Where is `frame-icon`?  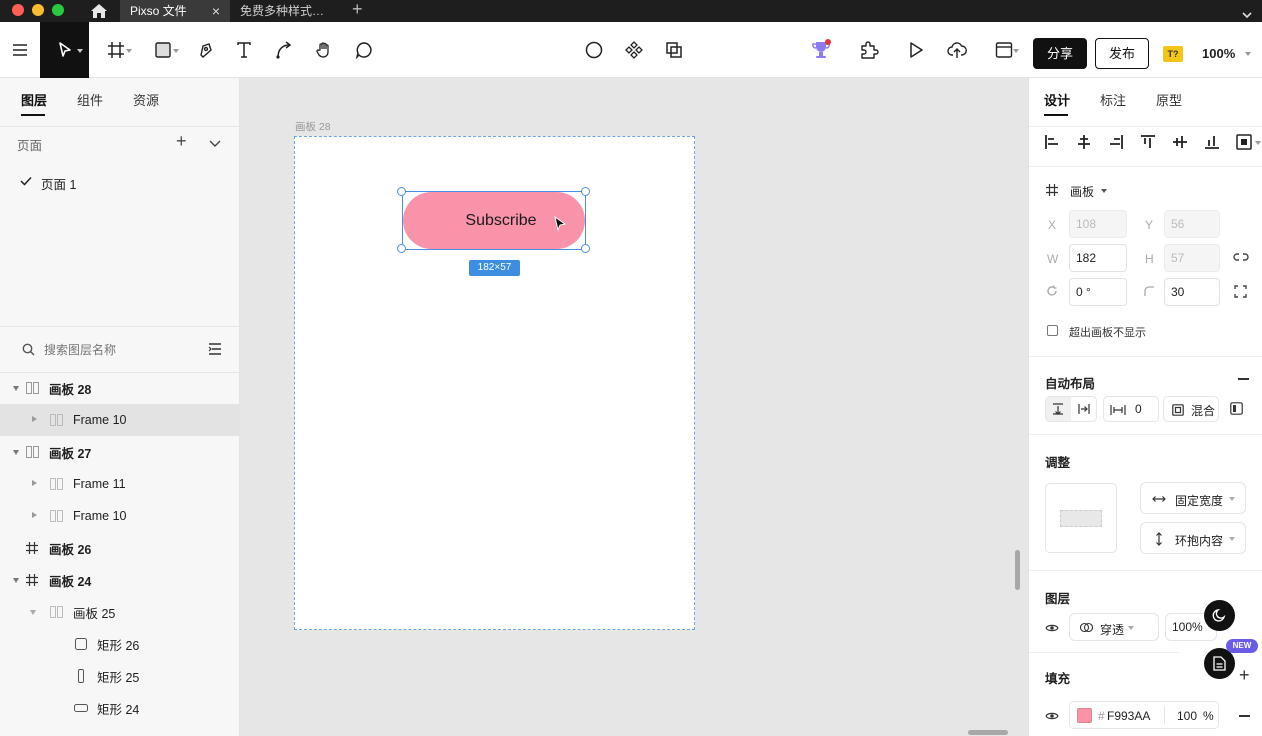 frame-icon is located at coordinates (32, 580).